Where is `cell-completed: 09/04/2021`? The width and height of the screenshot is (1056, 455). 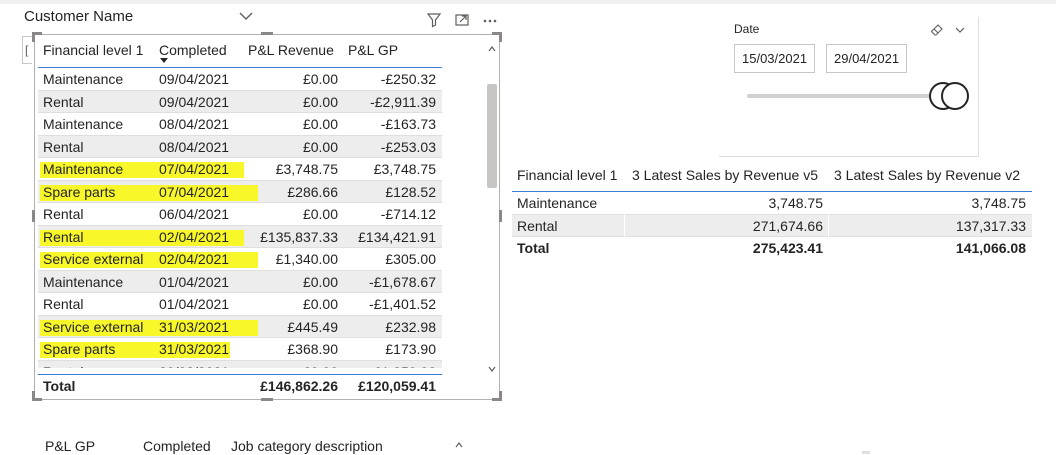
cell-completed: 09/04/2021 is located at coordinates (194, 101).